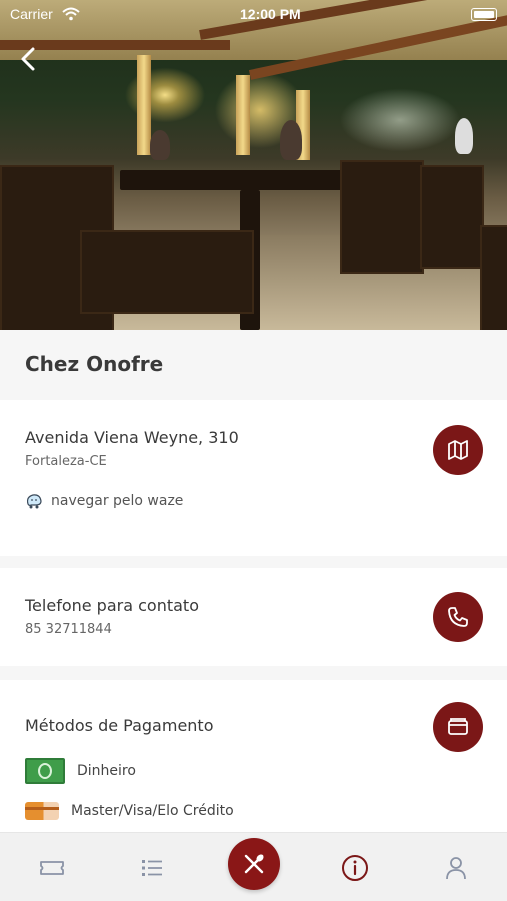  I want to click on list-icon, so click(152, 868).